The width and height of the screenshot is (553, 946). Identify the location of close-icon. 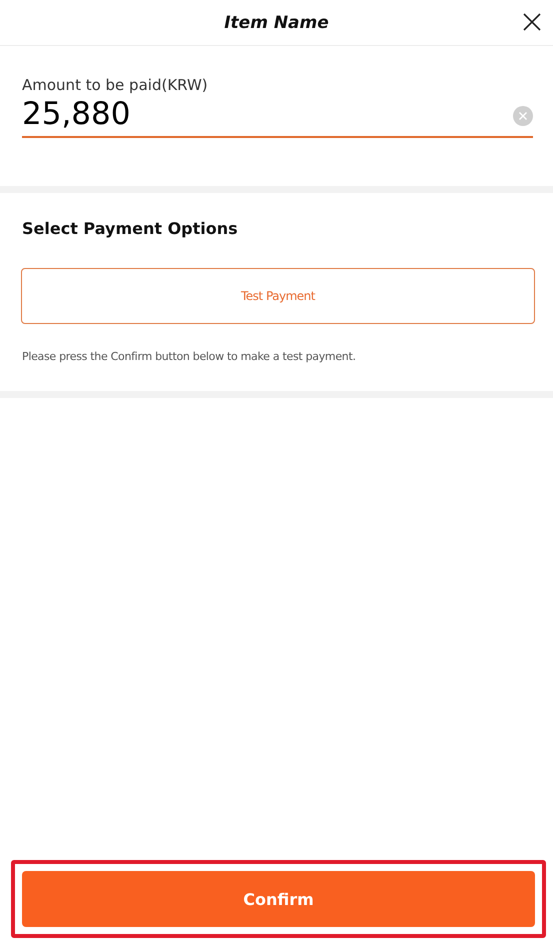
(532, 22).